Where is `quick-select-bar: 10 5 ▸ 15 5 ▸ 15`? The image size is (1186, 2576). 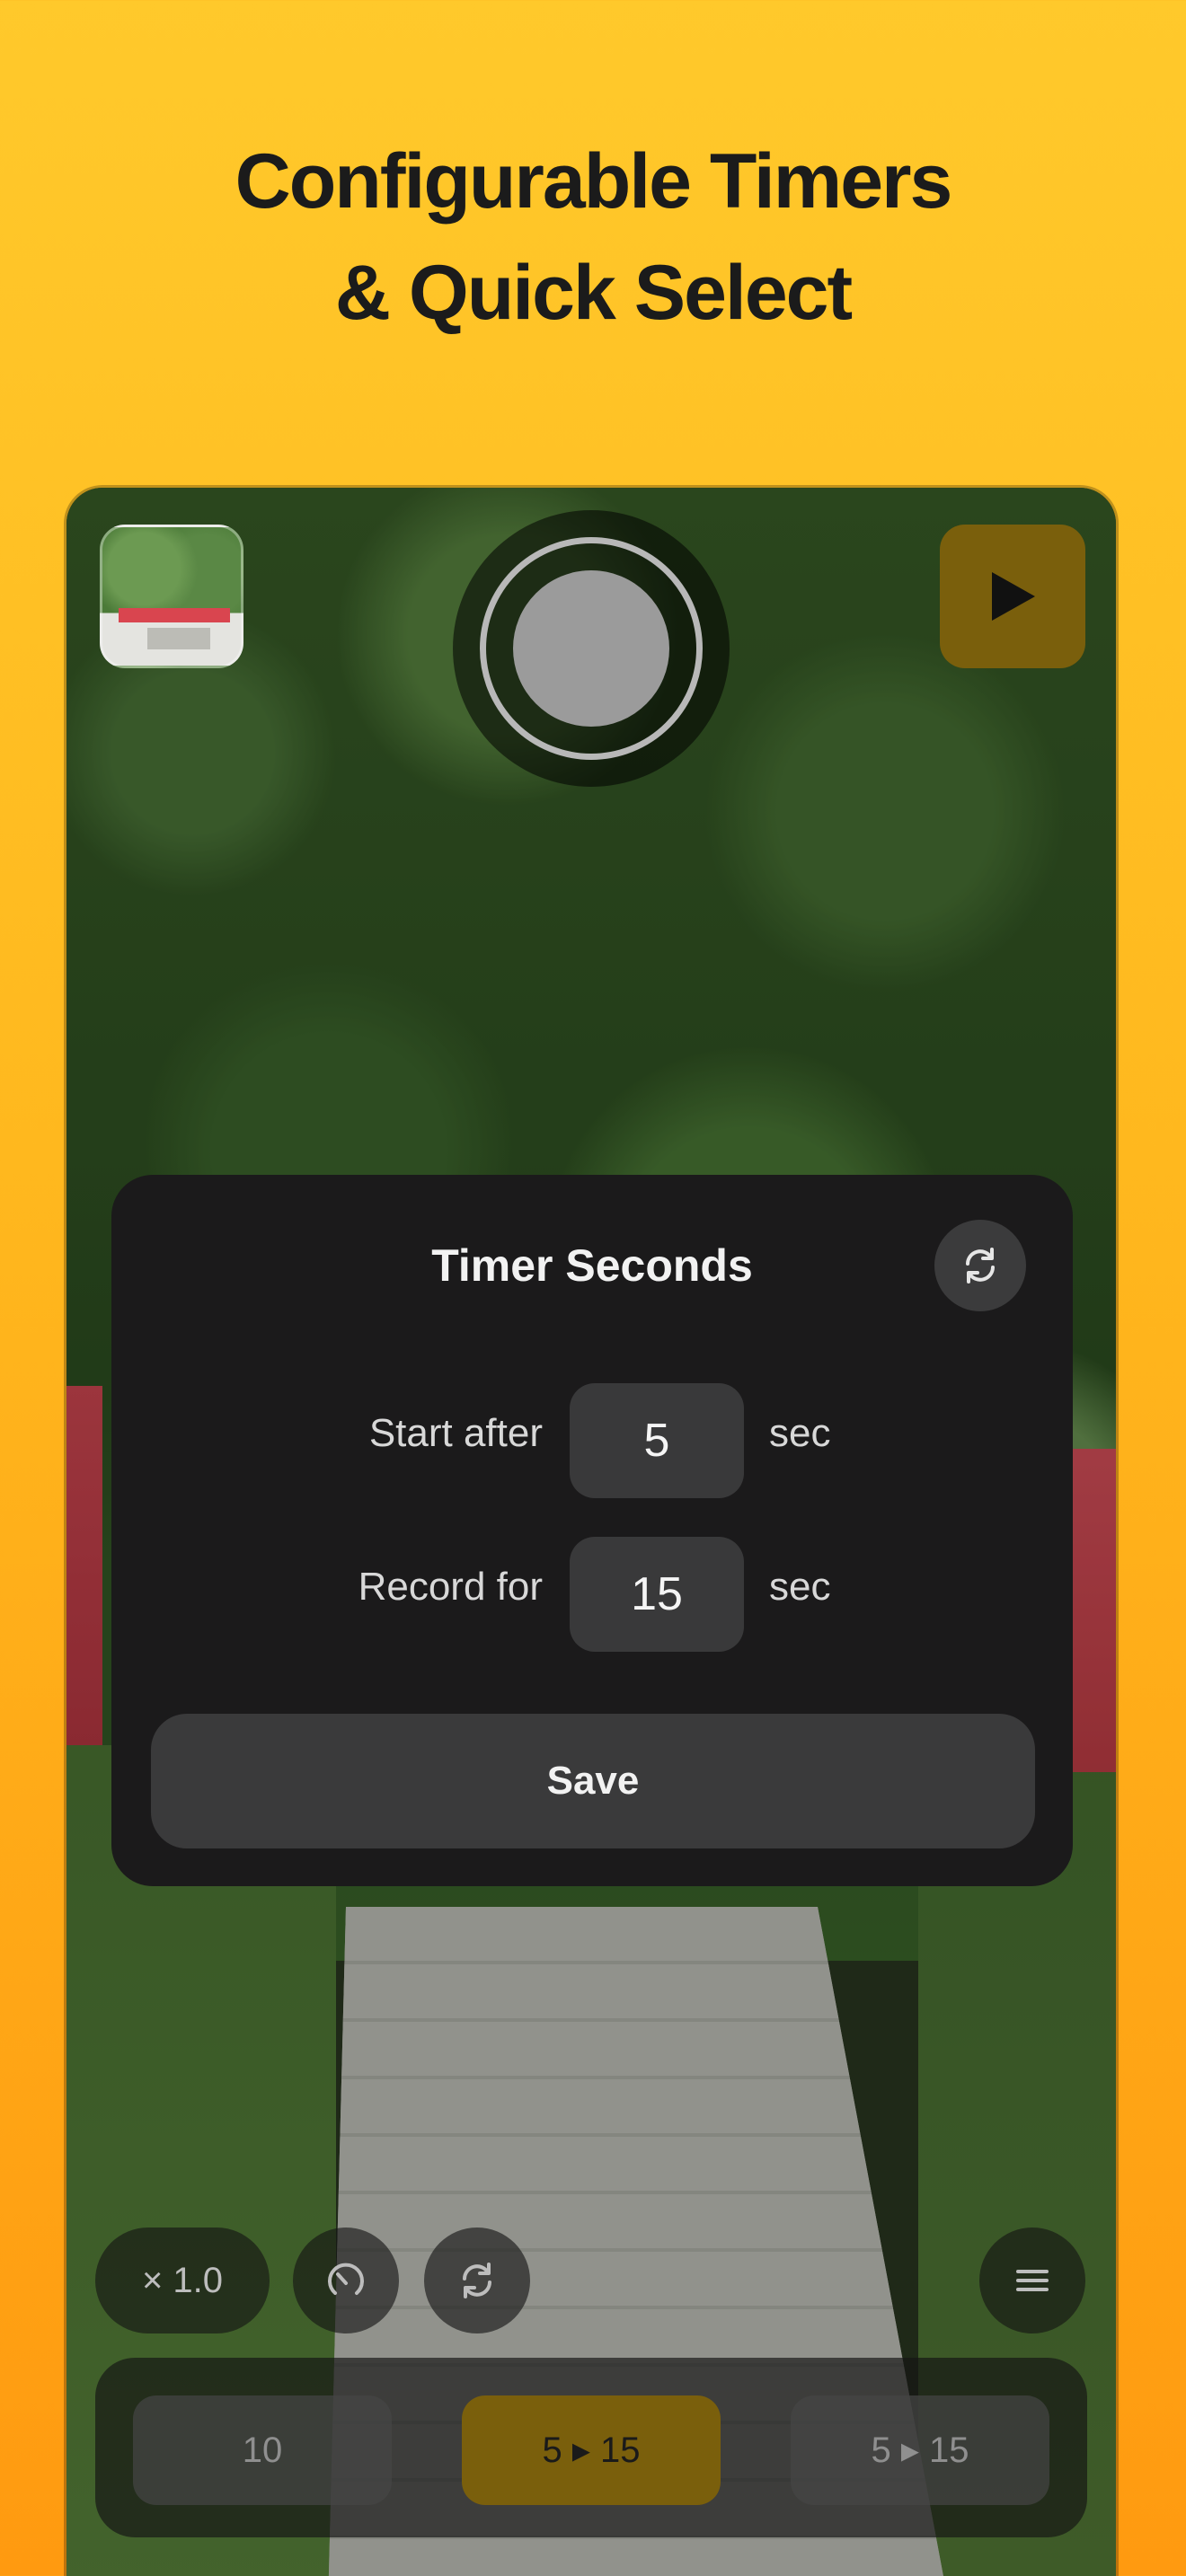 quick-select-bar: 10 5 ▸ 15 5 ▸ 15 is located at coordinates (591, 2447).